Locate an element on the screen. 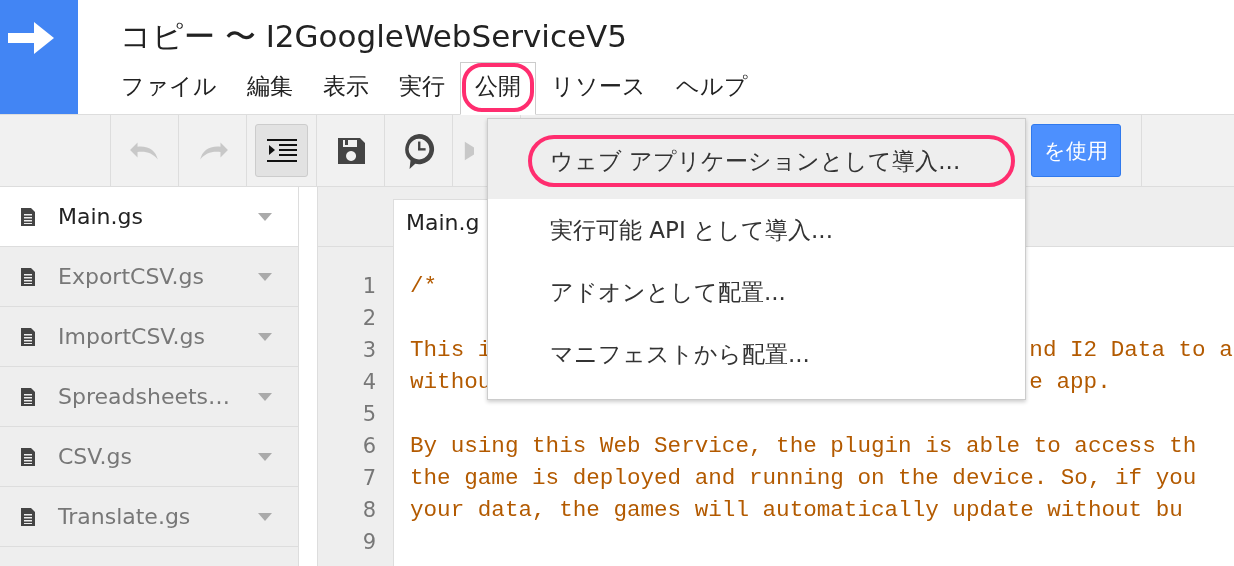 The height and width of the screenshot is (566, 1234). code-text: By using this Web Service, the plugin is able to access th is located at coordinates (803, 446).